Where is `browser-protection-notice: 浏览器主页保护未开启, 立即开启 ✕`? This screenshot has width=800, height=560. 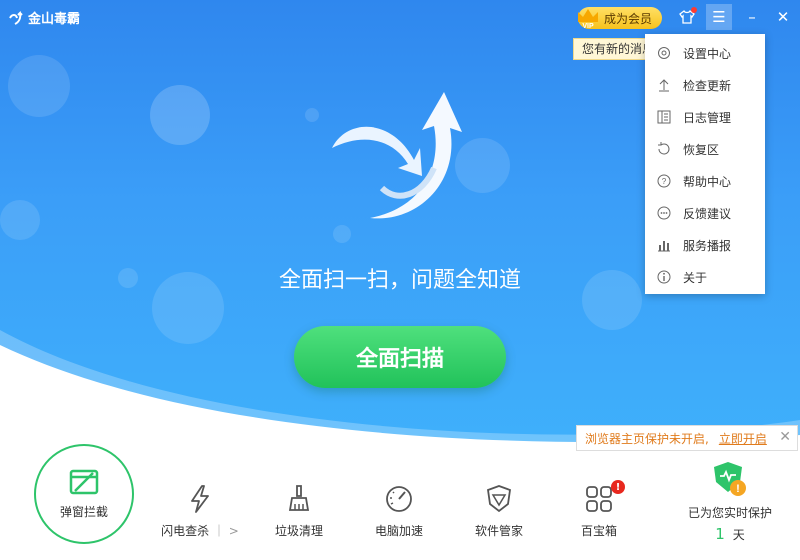
browser-protection-notice: 浏览器主页保护未开启, 立即开启 ✕ is located at coordinates (687, 438).